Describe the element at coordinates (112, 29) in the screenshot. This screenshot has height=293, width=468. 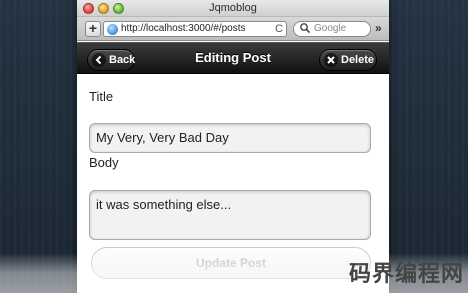
I see `globe-icon` at that location.